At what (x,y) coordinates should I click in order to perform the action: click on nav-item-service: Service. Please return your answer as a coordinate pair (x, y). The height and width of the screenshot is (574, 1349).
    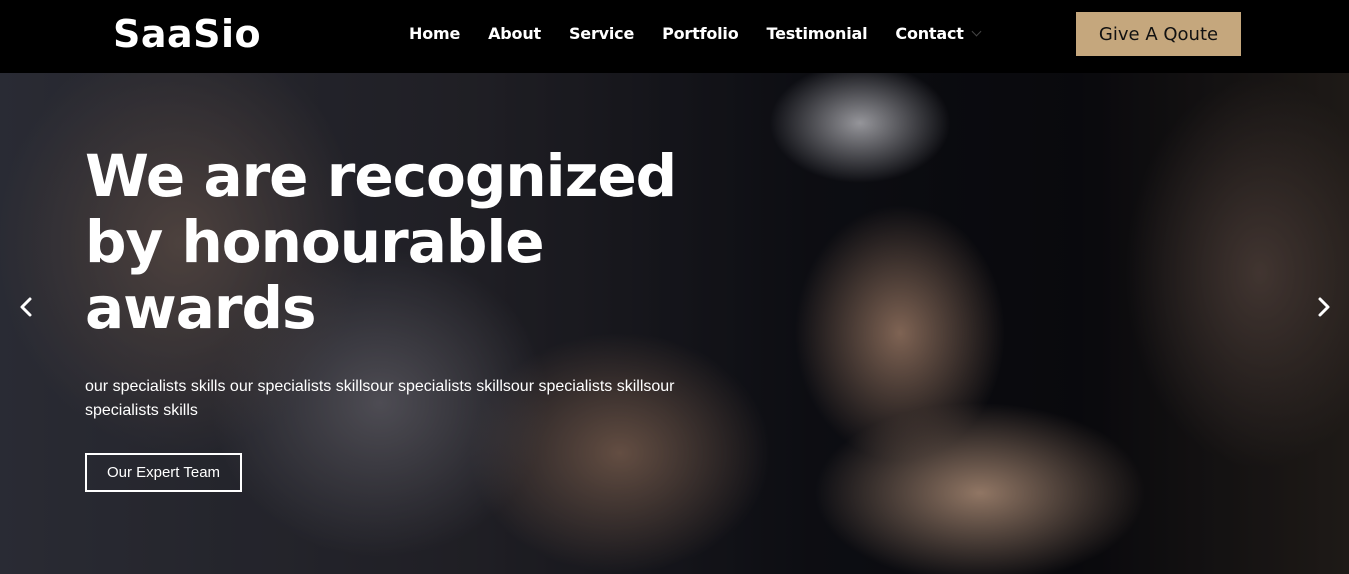
    Looking at the image, I should click on (601, 34).